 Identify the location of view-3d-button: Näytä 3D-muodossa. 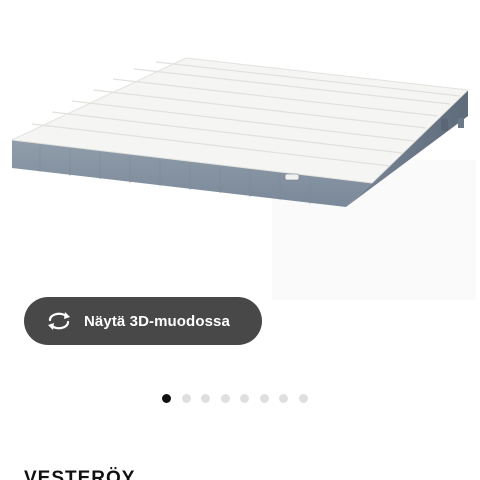
(143, 321).